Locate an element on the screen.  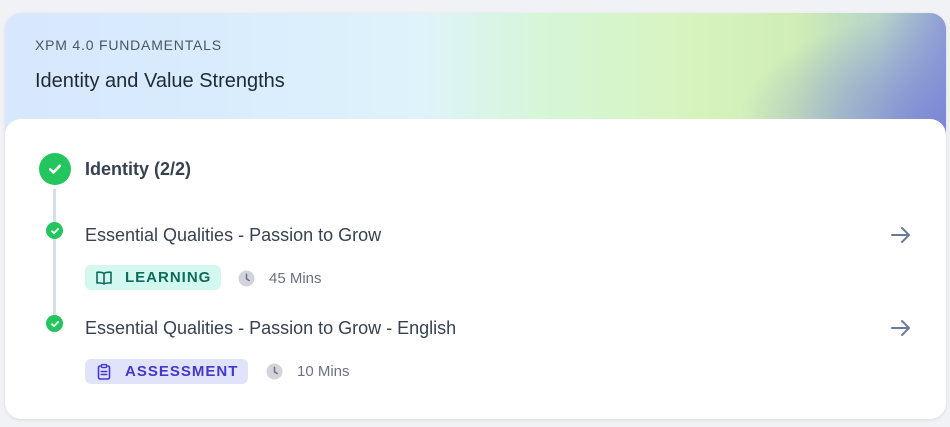
type-badge-assessment: ASSESSMENT is located at coordinates (167, 371).